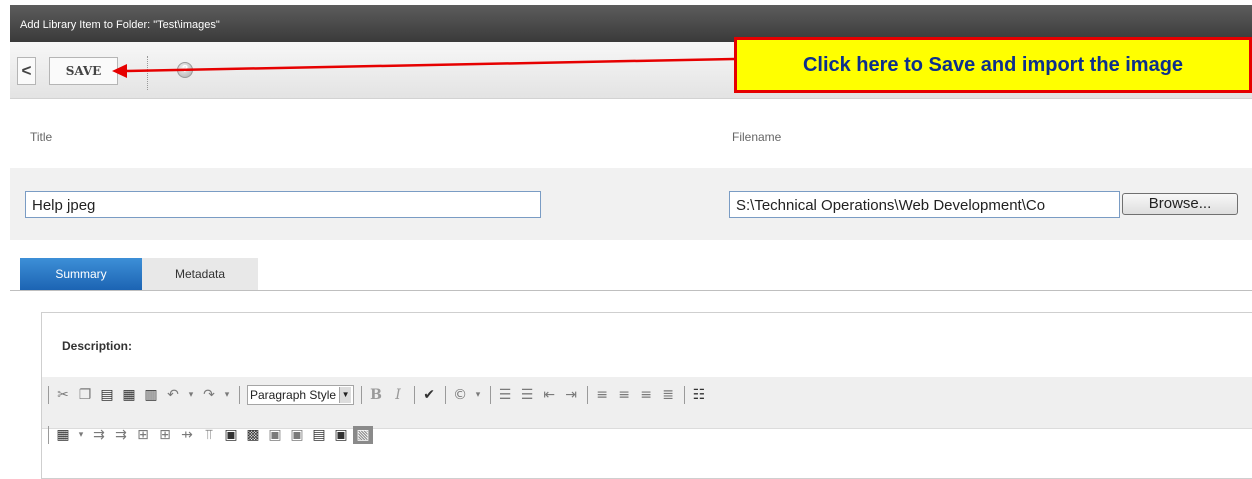  I want to click on tab-summary: Summary, so click(81, 274).